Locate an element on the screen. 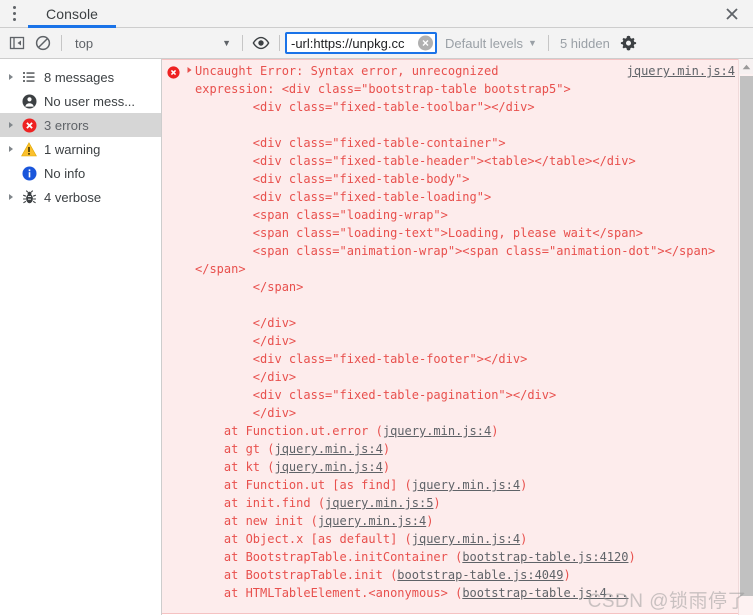 This screenshot has height=615, width=753. stack-frame-prefix: at new init ( is located at coordinates (256, 521).